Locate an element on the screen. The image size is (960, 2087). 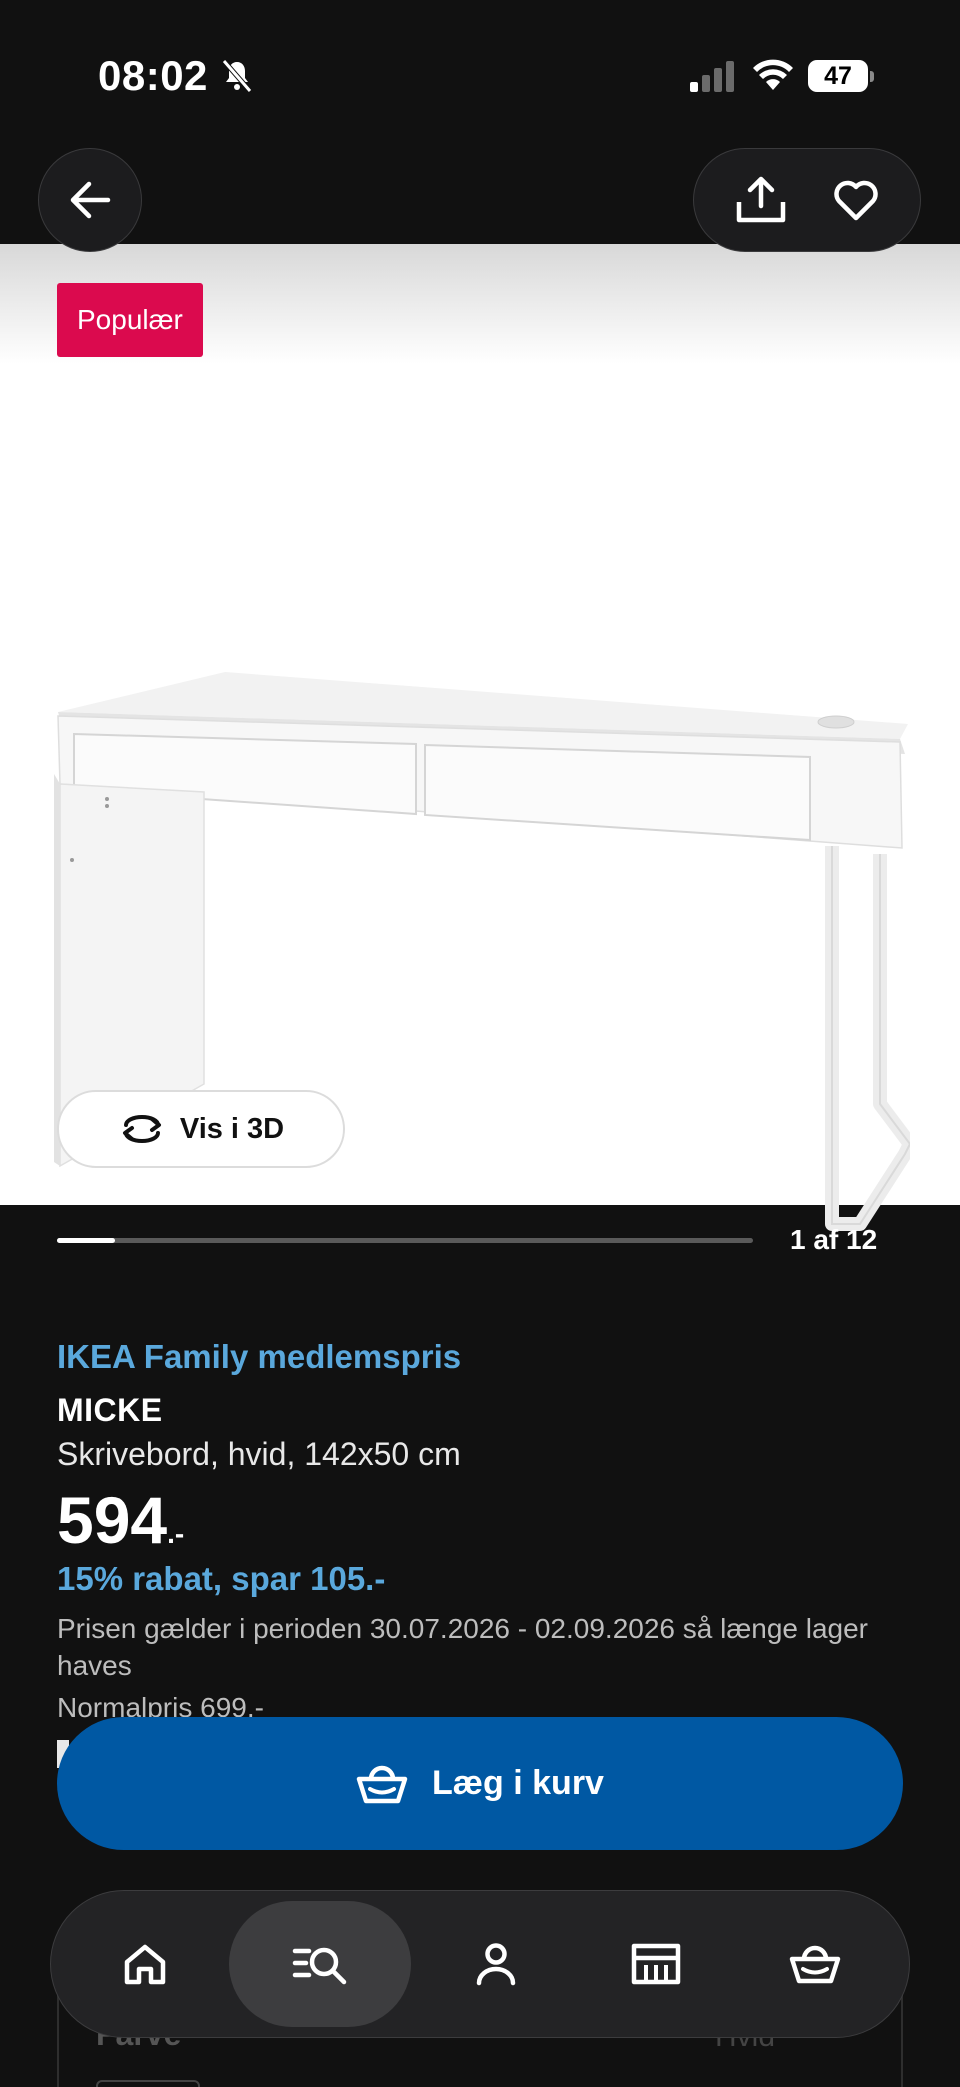
arrow-left-icon is located at coordinates (90, 200).